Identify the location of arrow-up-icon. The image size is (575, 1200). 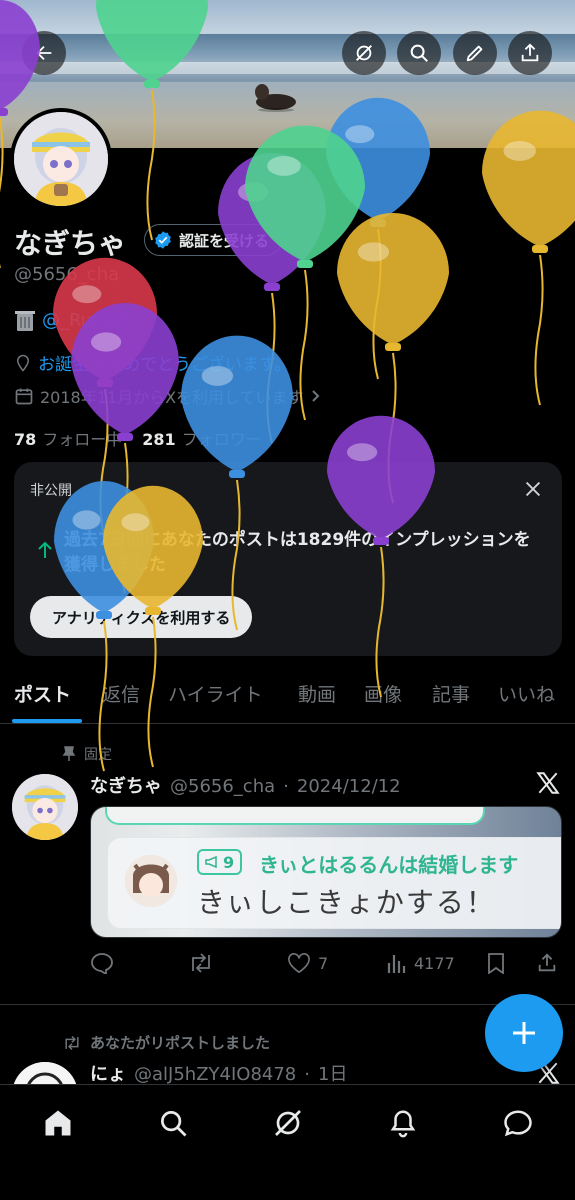
(45, 549).